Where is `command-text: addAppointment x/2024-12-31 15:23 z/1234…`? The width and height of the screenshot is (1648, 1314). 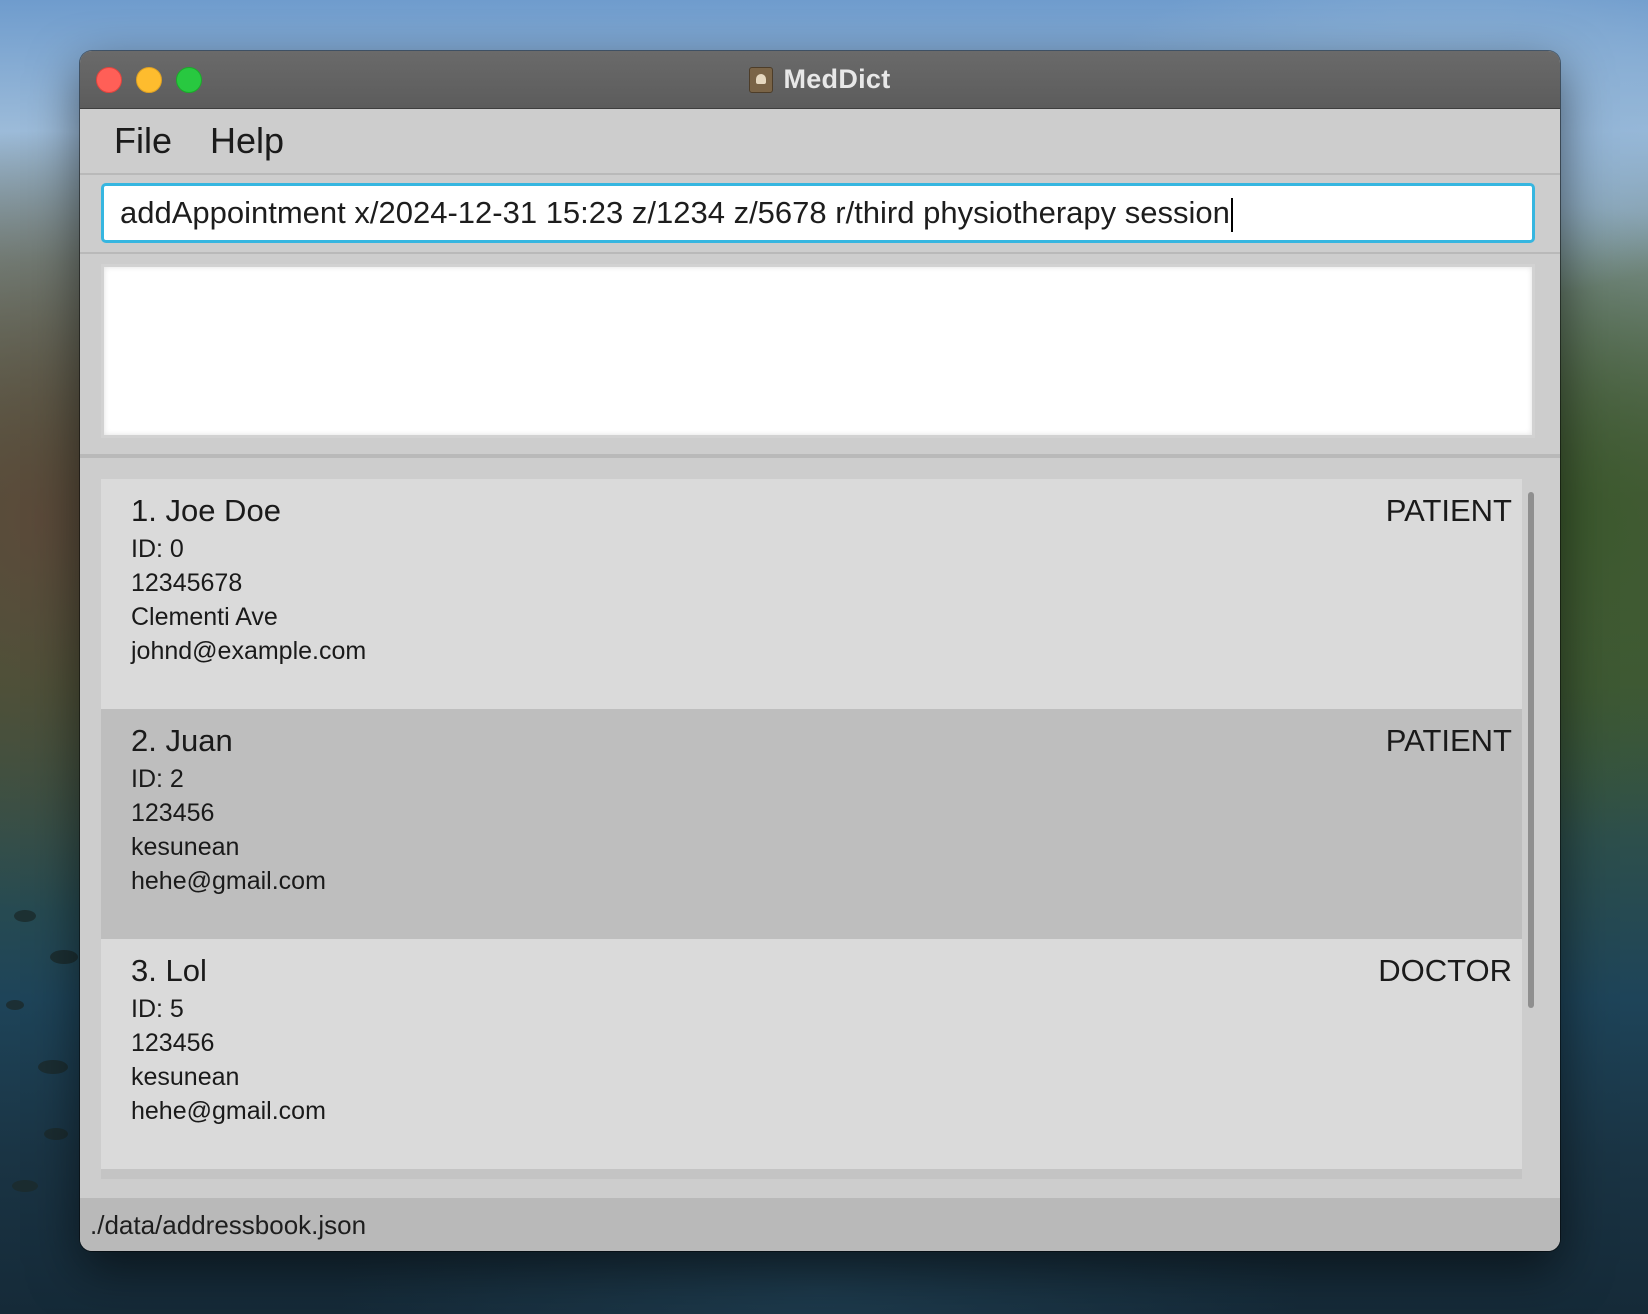
command-text: addAppointment x/2024-12-31 15:23 z/1234… is located at coordinates (675, 212).